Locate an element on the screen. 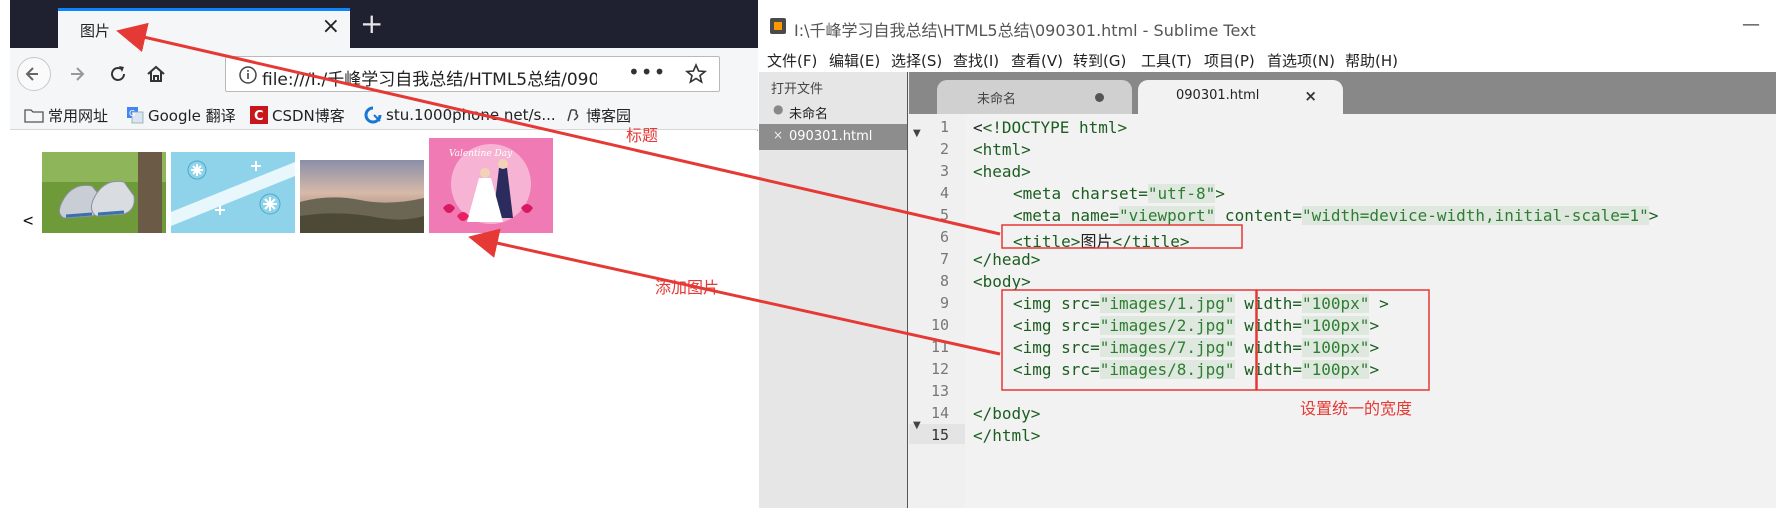  code-line-11: <img src="images/7.jpg" width="100px"> is located at coordinates (1196, 347).